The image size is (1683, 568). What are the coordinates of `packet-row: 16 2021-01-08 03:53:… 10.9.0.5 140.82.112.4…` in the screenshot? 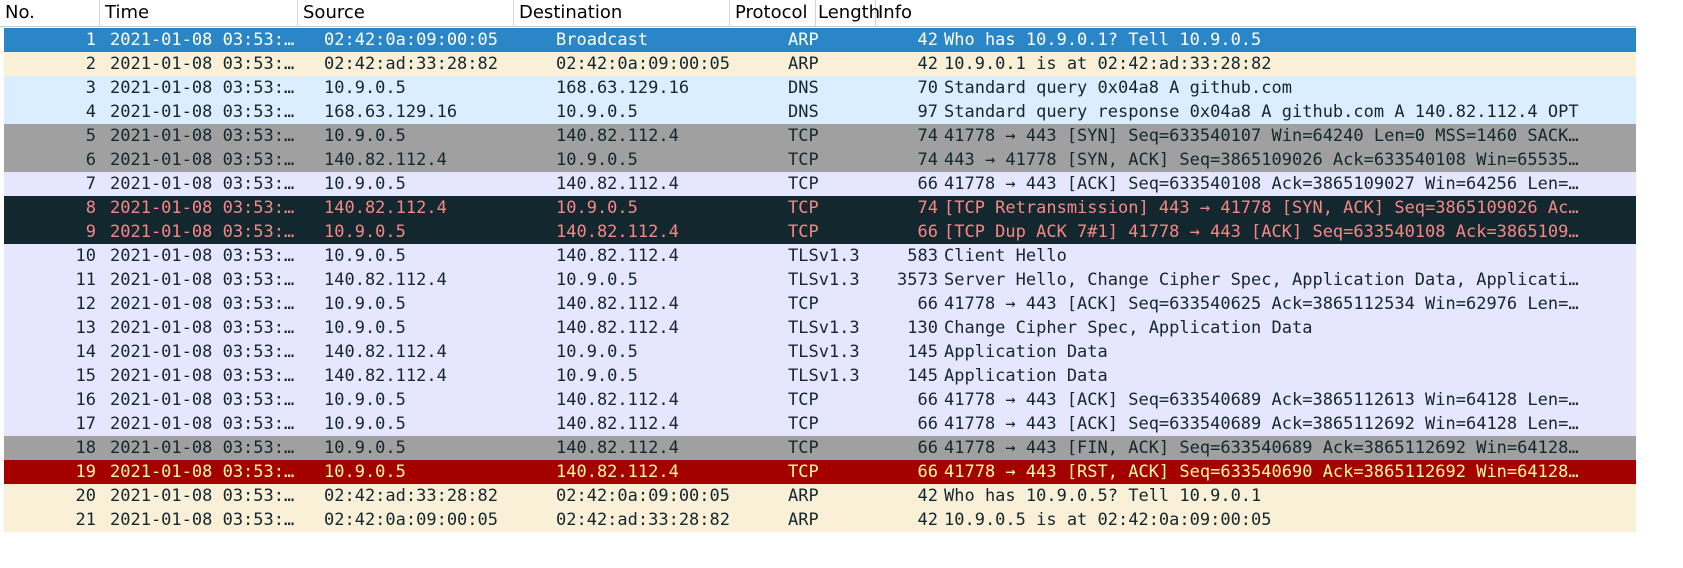 It's located at (820, 400).